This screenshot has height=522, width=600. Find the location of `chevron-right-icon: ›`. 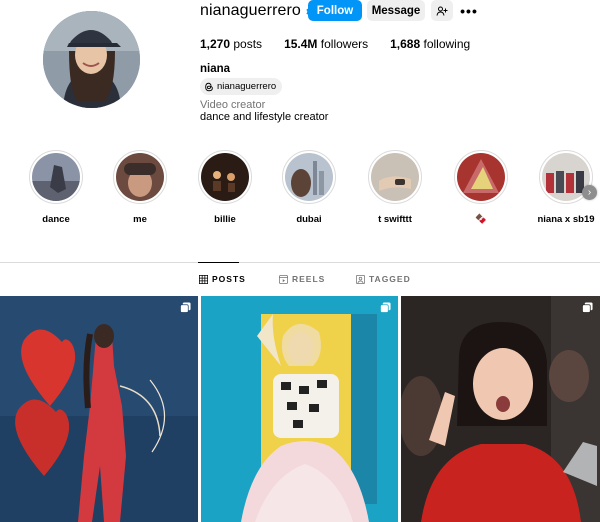

chevron-right-icon: › is located at coordinates (589, 192).